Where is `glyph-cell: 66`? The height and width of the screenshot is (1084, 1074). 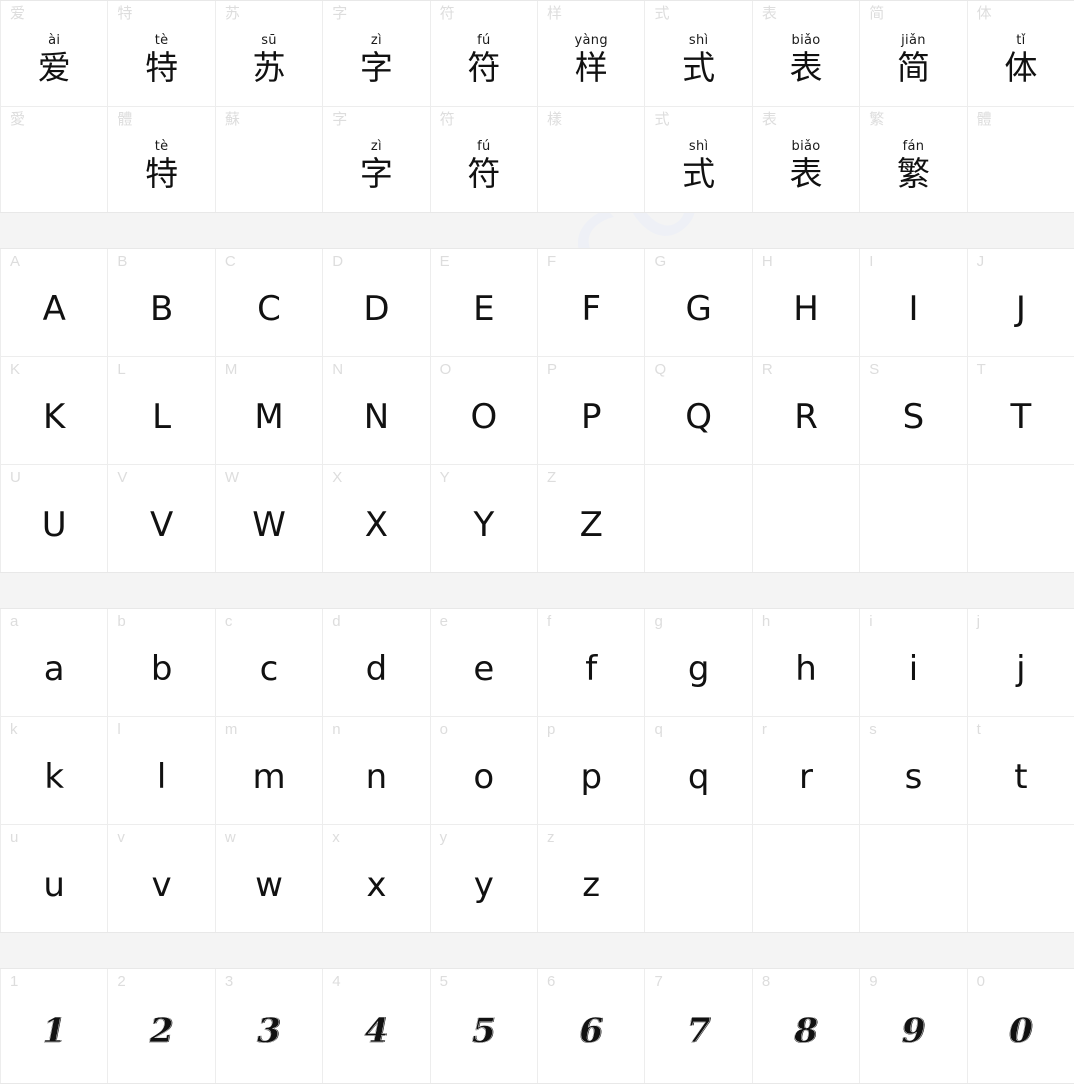 glyph-cell: 66 is located at coordinates (592, 1026).